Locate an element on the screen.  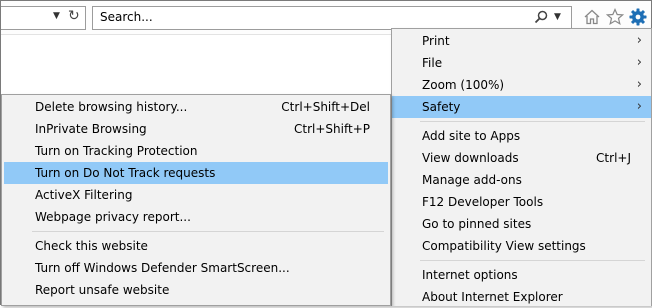
menu-item-do-not-track: Turn on Do Not Track requests is located at coordinates (196, 173).